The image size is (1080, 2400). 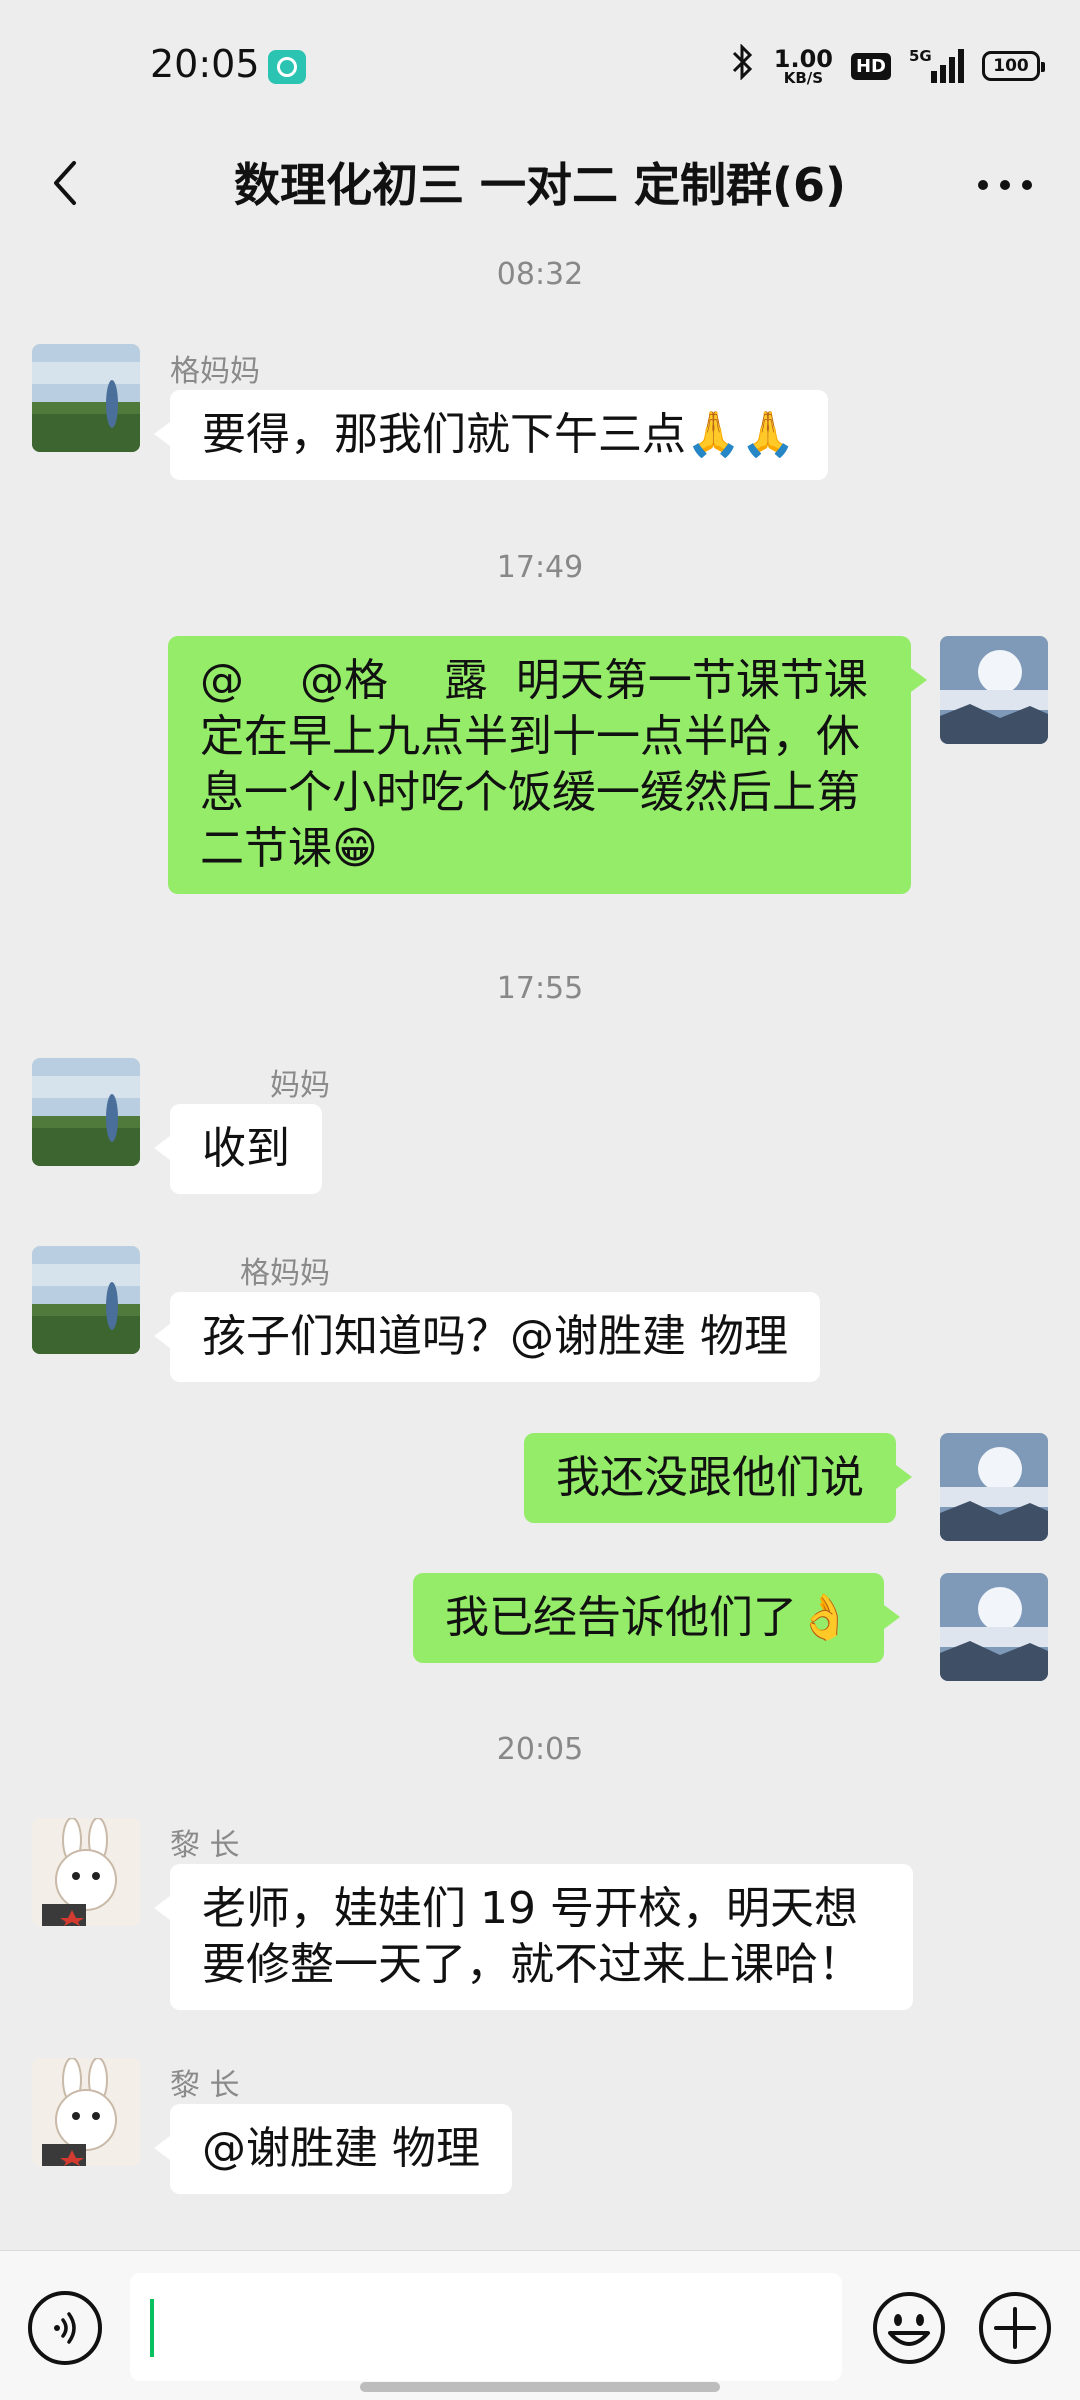 What do you see at coordinates (803, 77) in the screenshot?
I see `network-speed-unit: KB/S` at bounding box center [803, 77].